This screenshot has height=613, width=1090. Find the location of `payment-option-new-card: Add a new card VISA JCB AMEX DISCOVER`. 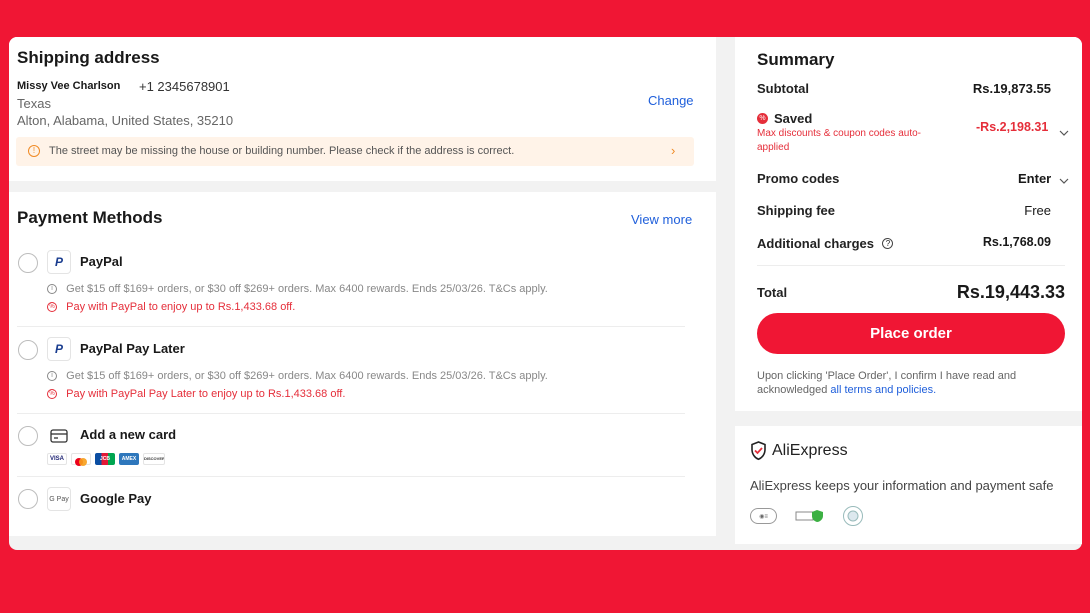

payment-option-new-card: Add a new card VISA JCB AMEX DISCOVER is located at coordinates (359, 444).